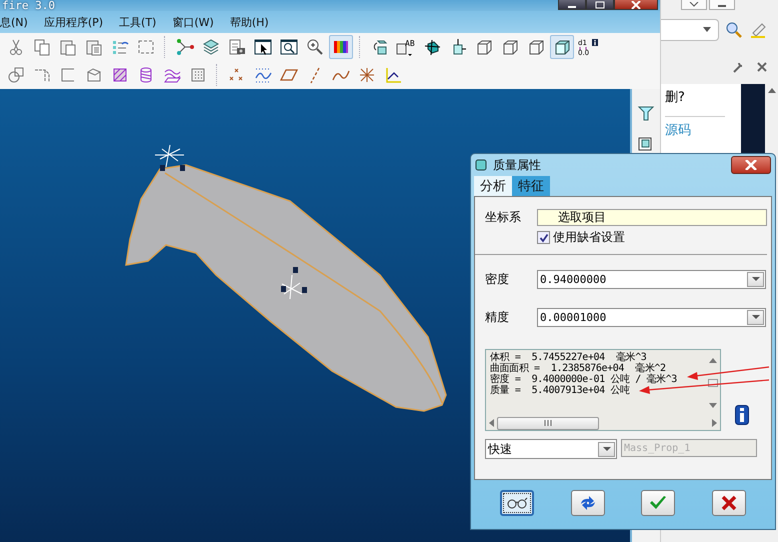 The width and height of the screenshot is (778, 542). I want to click on dialog-title: 质量属性, so click(517, 165).